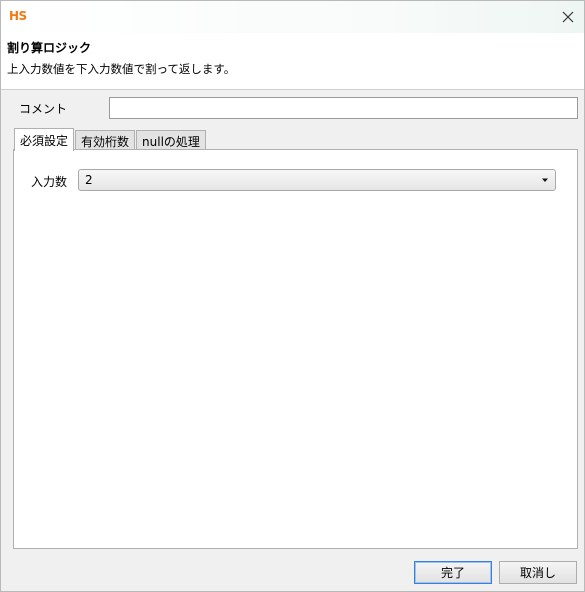  I want to click on tab-significant-digits: 有効桁数, so click(105, 140).